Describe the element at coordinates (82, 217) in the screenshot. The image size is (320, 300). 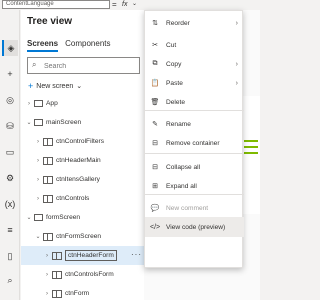
I see `tree-item: ⌄ formScreen` at that location.